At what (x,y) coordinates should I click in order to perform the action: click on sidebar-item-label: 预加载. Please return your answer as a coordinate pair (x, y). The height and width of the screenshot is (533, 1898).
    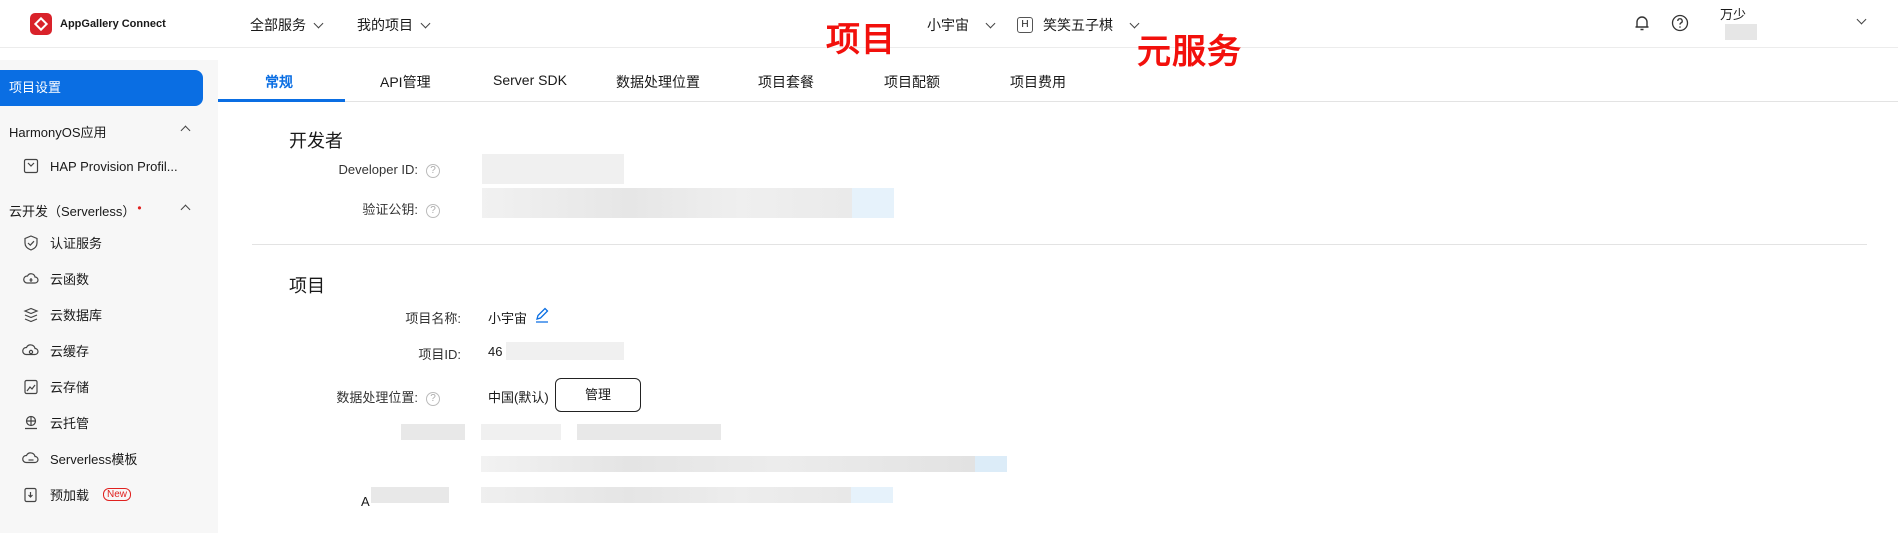
    Looking at the image, I should click on (70, 495).